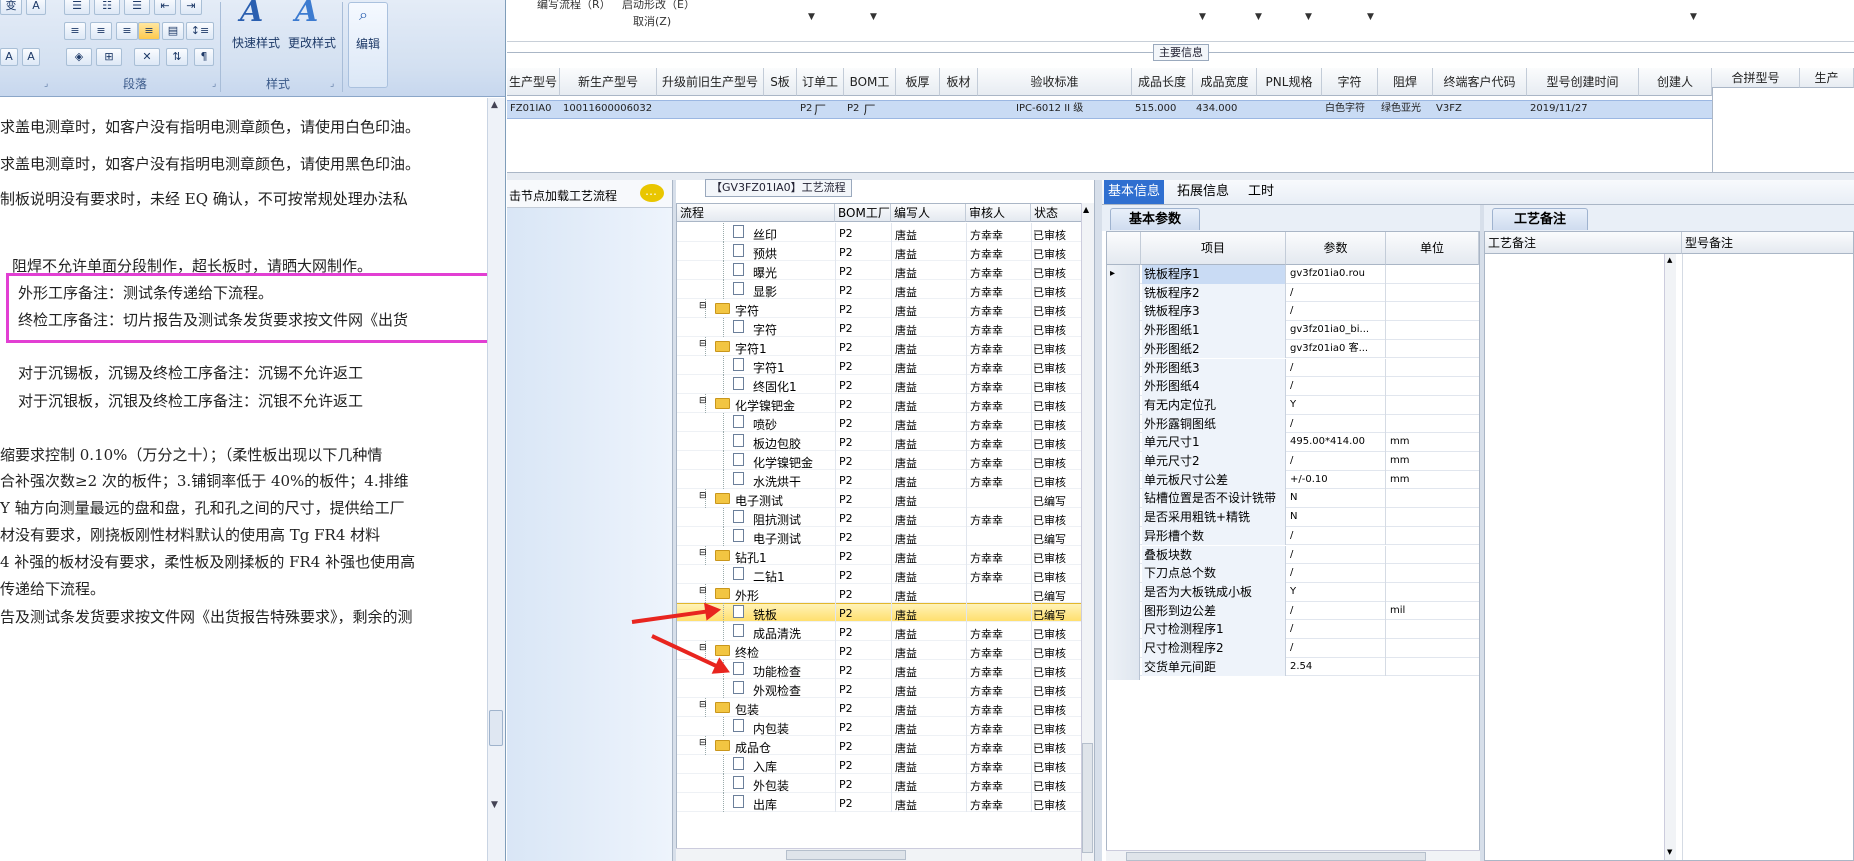 Image resolution: width=1854 pixels, height=861 pixels. Describe the element at coordinates (1056, 213) in the screenshot. I see `flow-col-header: 状态` at that location.